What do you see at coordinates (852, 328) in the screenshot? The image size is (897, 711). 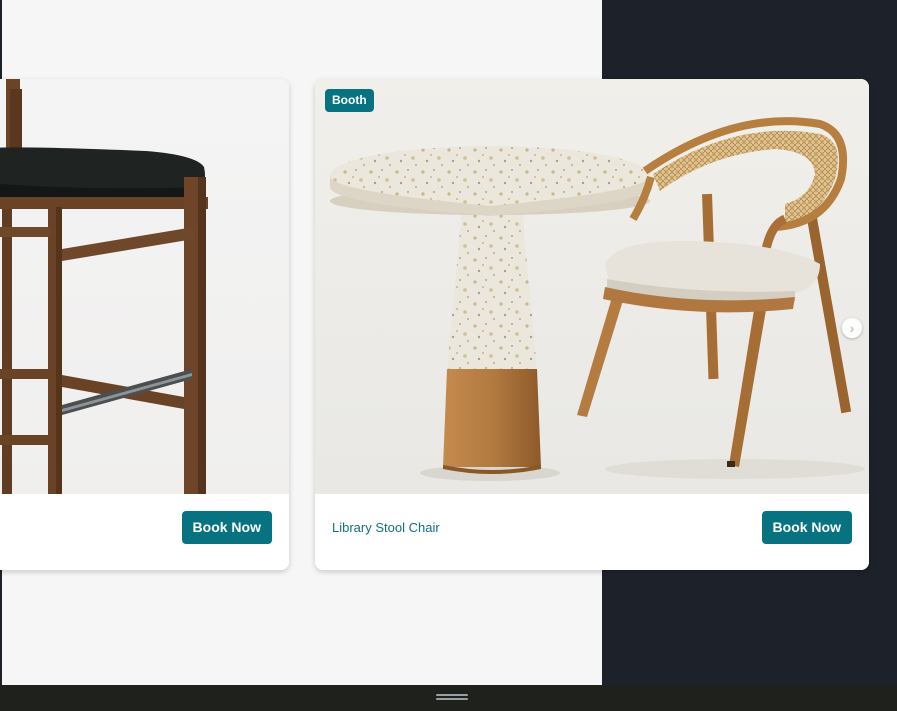 I see `carousel-next-icon: ›` at bounding box center [852, 328].